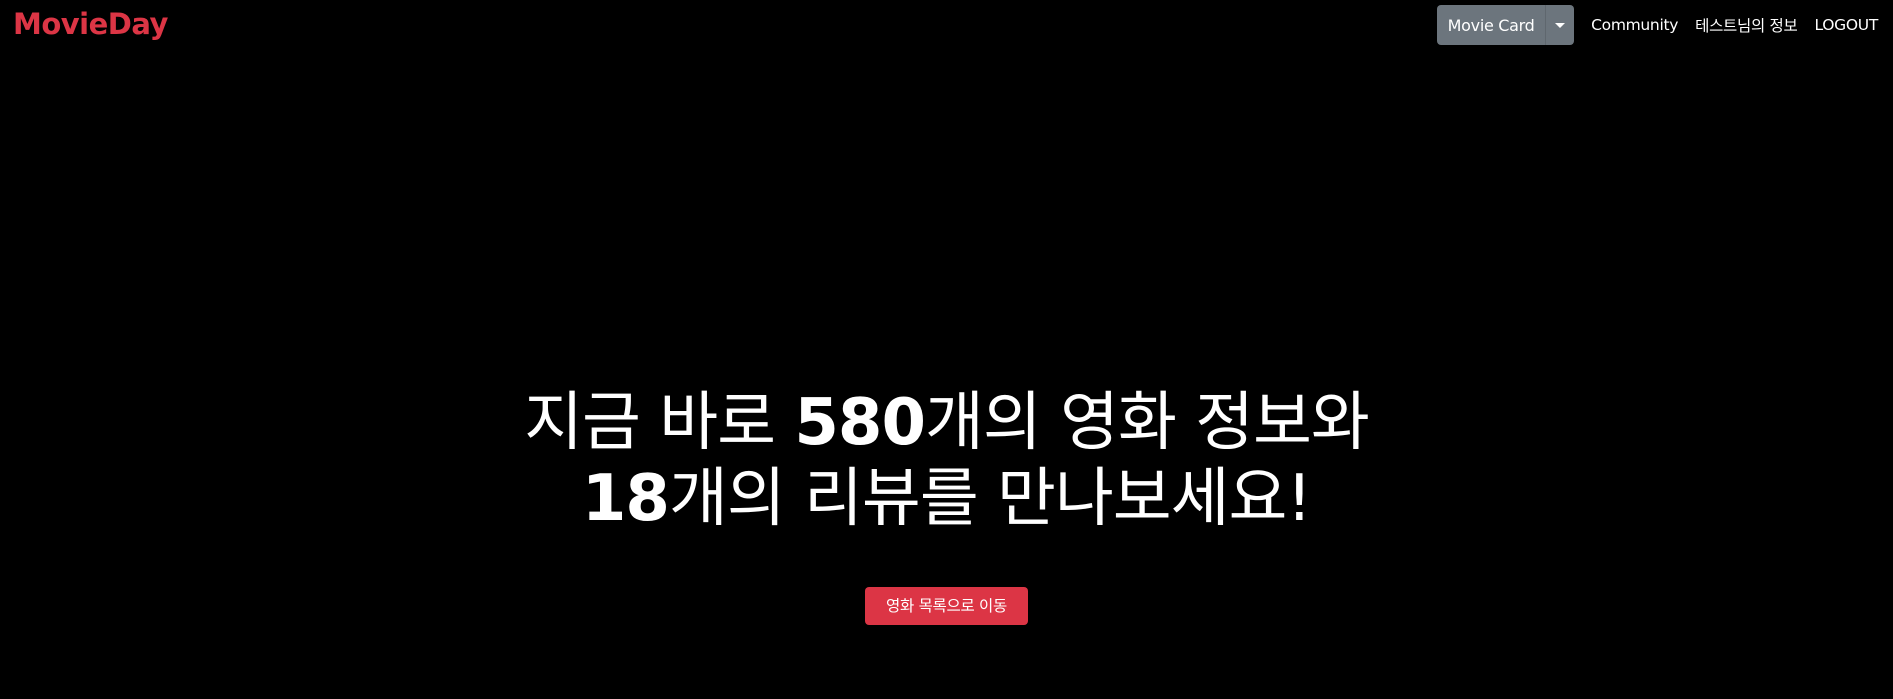  I want to click on movie-count: 580, so click(860, 423).